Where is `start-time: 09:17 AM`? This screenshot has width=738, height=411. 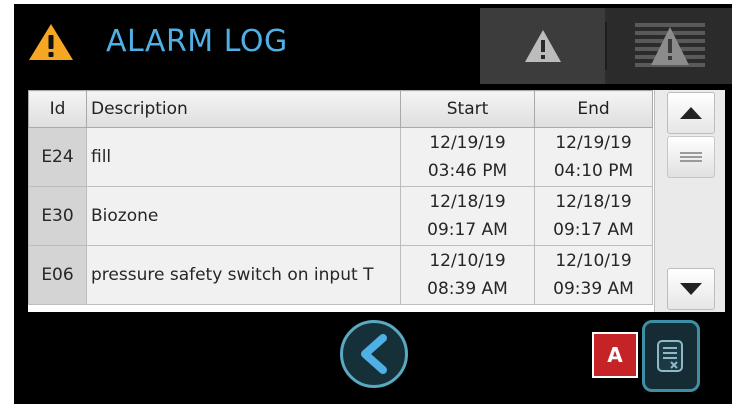 start-time: 09:17 AM is located at coordinates (467, 230).